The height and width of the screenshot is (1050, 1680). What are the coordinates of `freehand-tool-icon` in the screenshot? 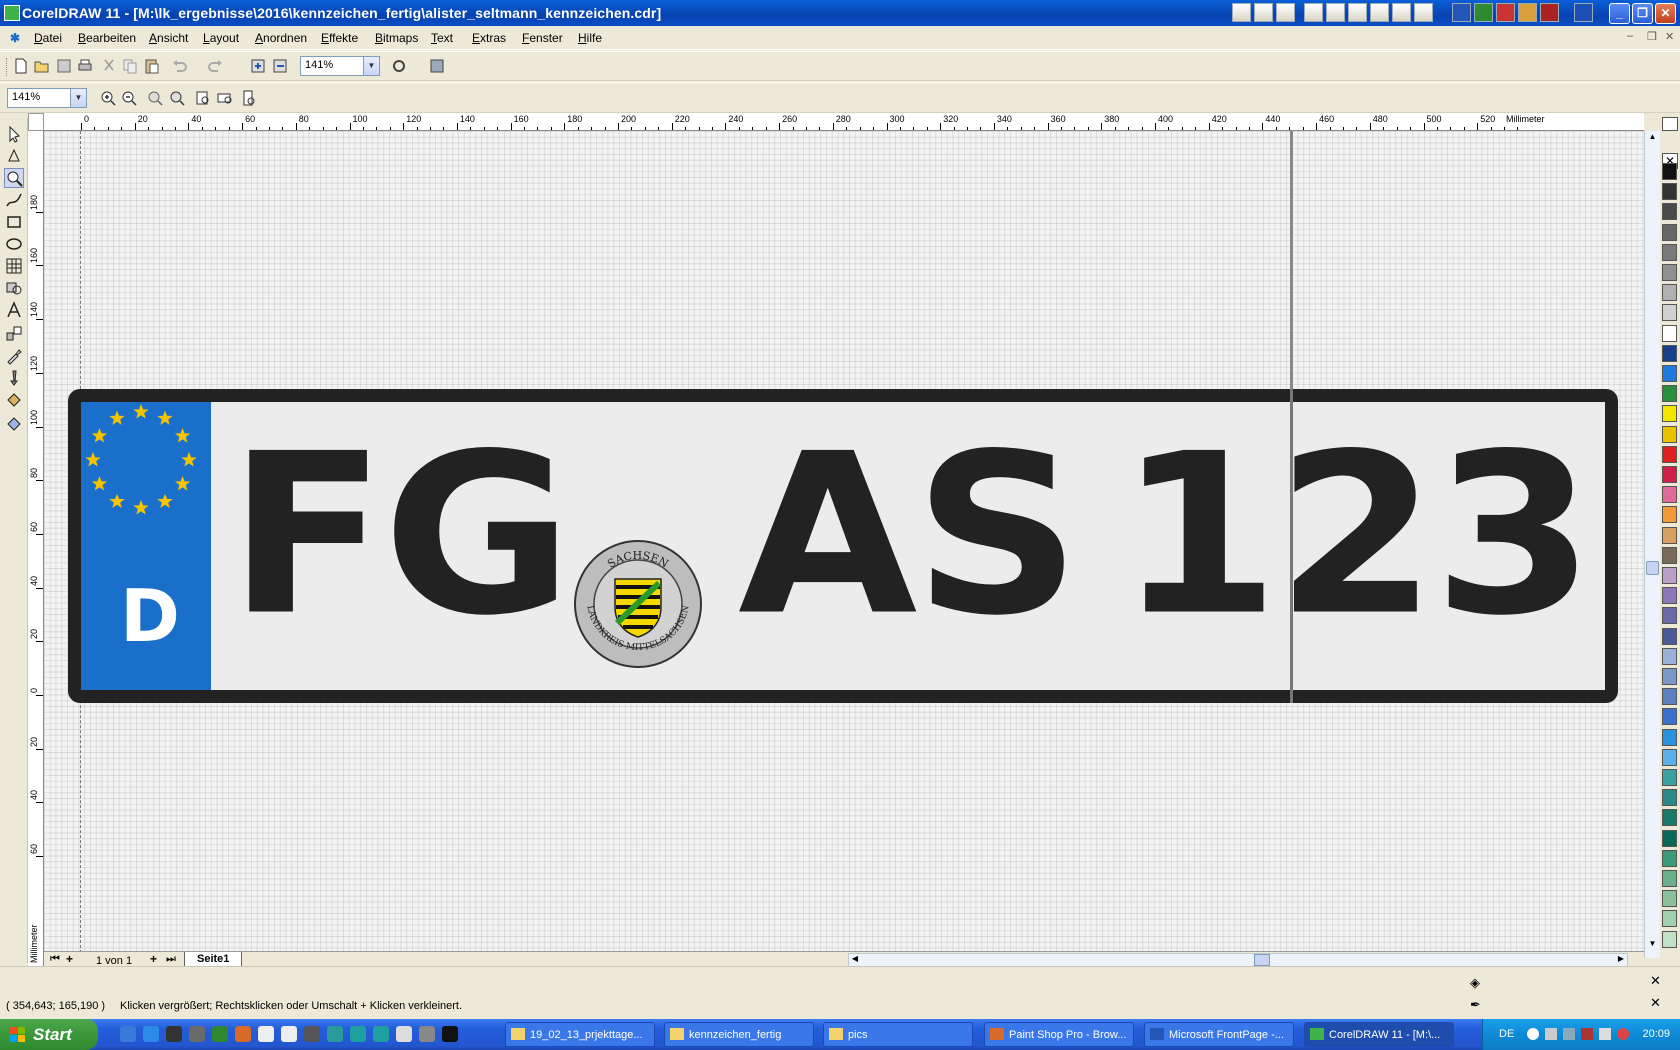 It's located at (14, 200).